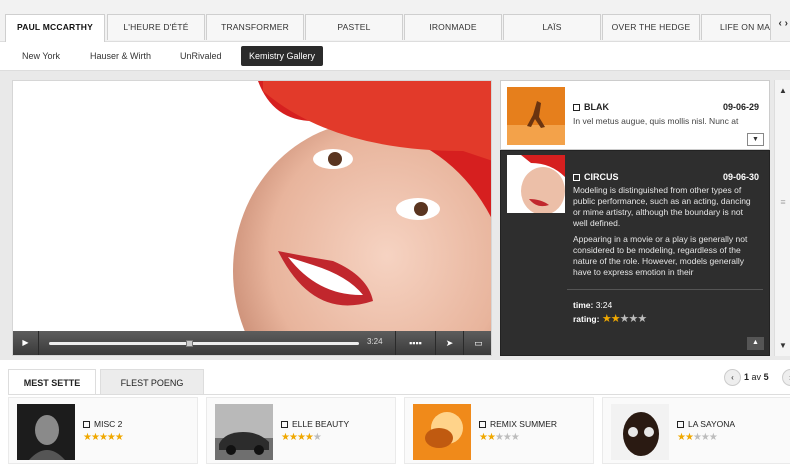 The image size is (790, 464). What do you see at coordinates (354, 27) in the screenshot?
I see `tab-pastel: PASTEL` at bounding box center [354, 27].